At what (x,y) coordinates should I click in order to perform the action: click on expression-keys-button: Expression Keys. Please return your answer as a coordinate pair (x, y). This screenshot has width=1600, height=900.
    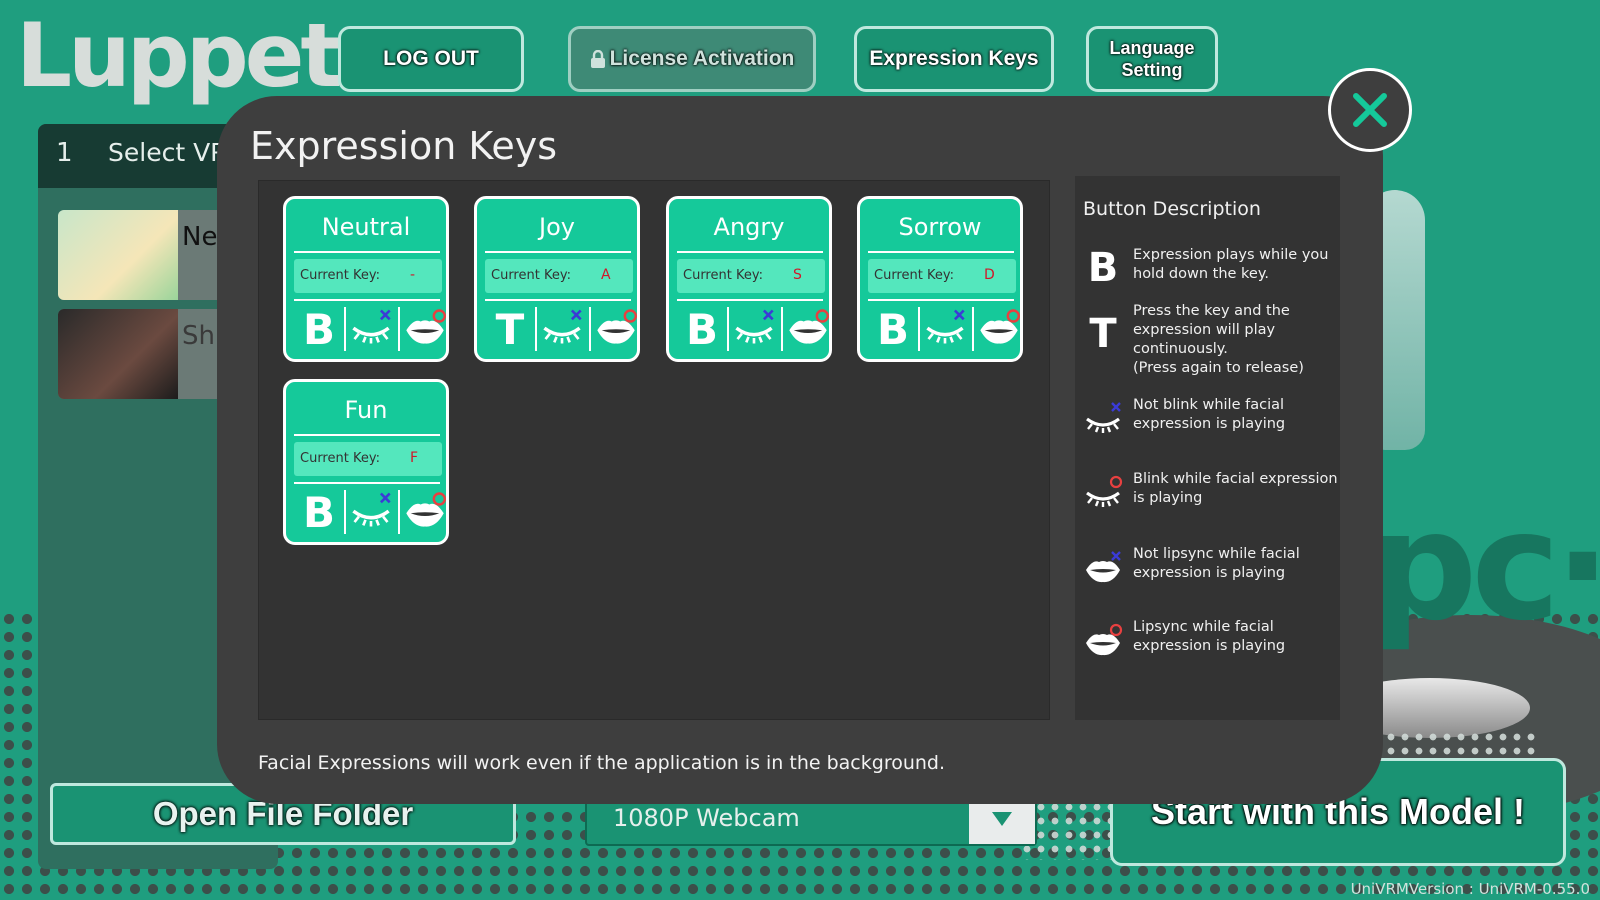
    Looking at the image, I should click on (954, 59).